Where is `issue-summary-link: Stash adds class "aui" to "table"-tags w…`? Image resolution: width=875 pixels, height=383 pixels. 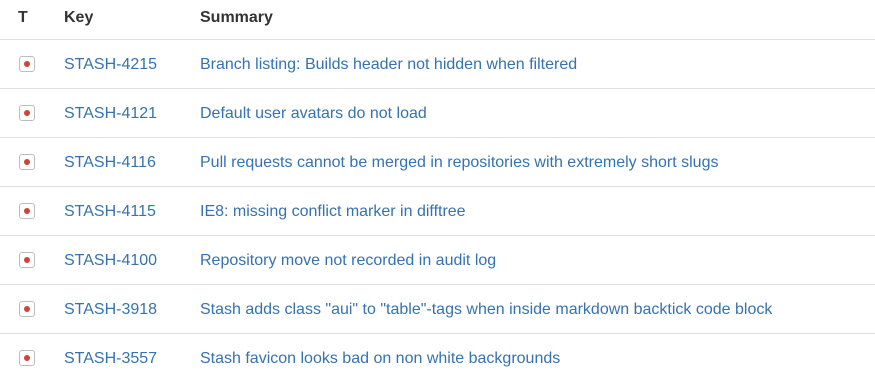 issue-summary-link: Stash adds class "aui" to "table"-tags w… is located at coordinates (486, 310).